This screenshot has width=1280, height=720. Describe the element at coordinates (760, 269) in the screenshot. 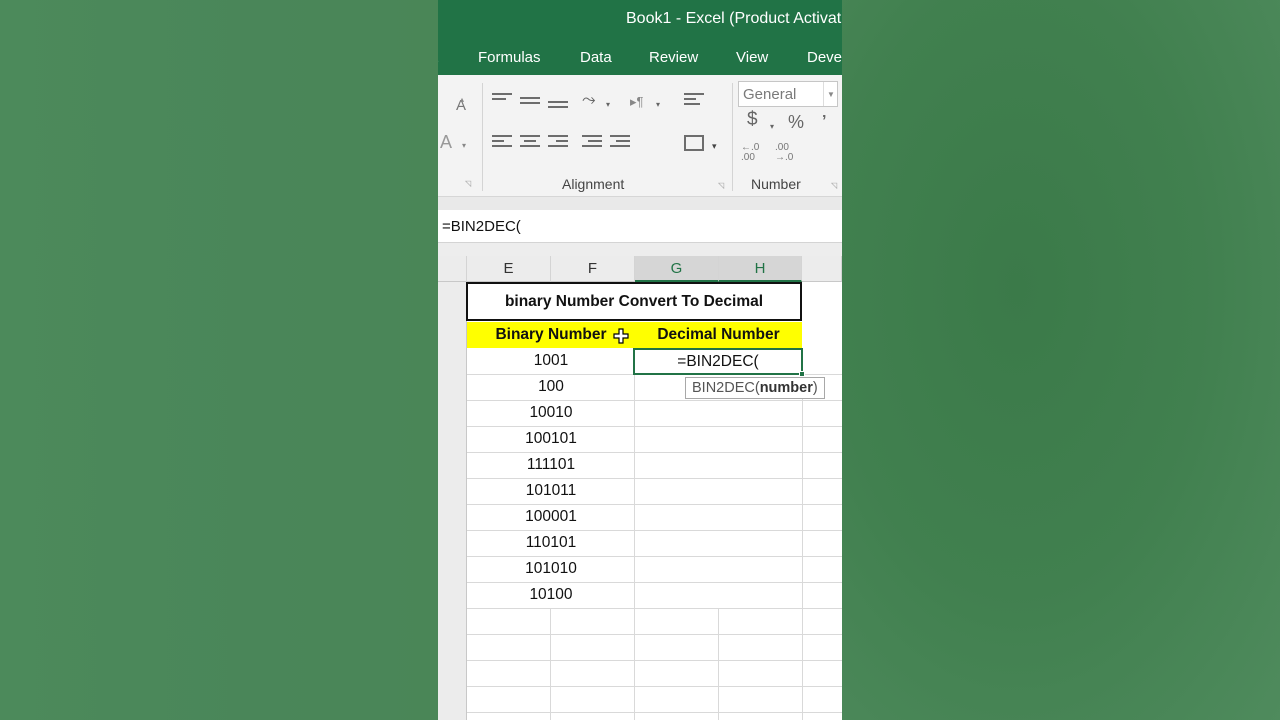

I see `column-header-h: H` at that location.